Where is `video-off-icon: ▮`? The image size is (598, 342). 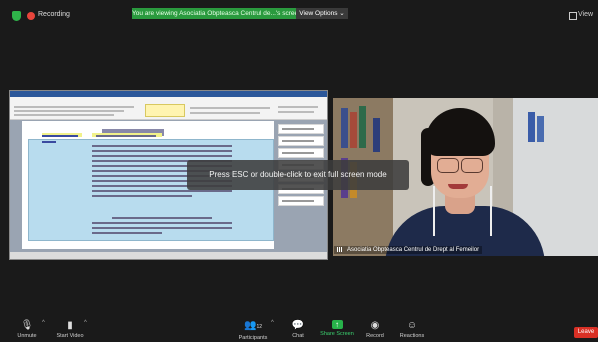
video-off-icon: ▮ is located at coordinates (70, 325).